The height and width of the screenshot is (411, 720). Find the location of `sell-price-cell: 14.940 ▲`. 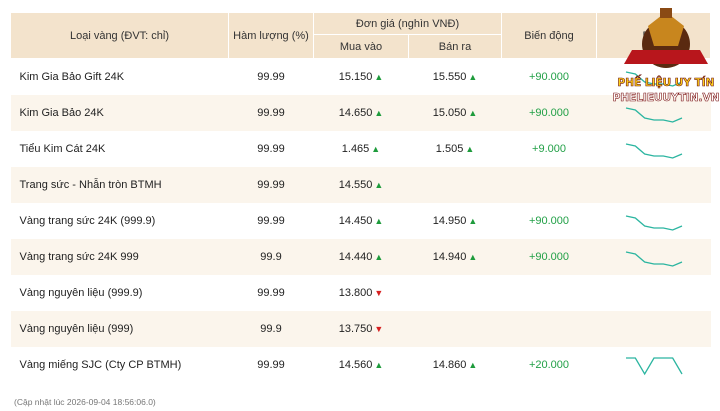

sell-price-cell: 14.940 ▲ is located at coordinates (455, 257).